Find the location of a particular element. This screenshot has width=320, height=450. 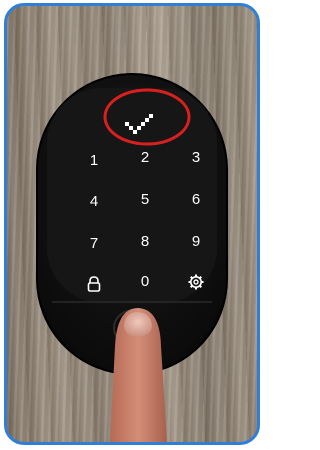

key-3: 3 is located at coordinates (196, 158).